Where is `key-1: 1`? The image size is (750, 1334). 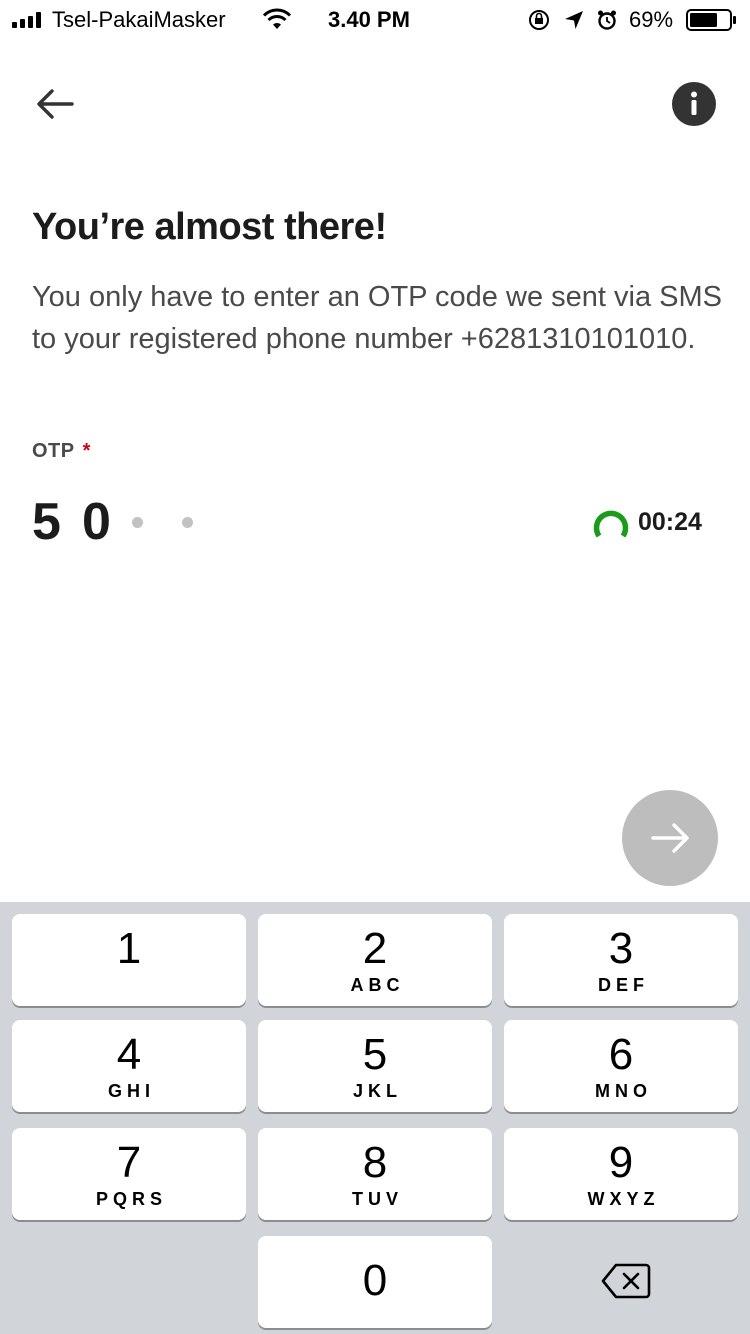
key-1: 1 is located at coordinates (129, 960).